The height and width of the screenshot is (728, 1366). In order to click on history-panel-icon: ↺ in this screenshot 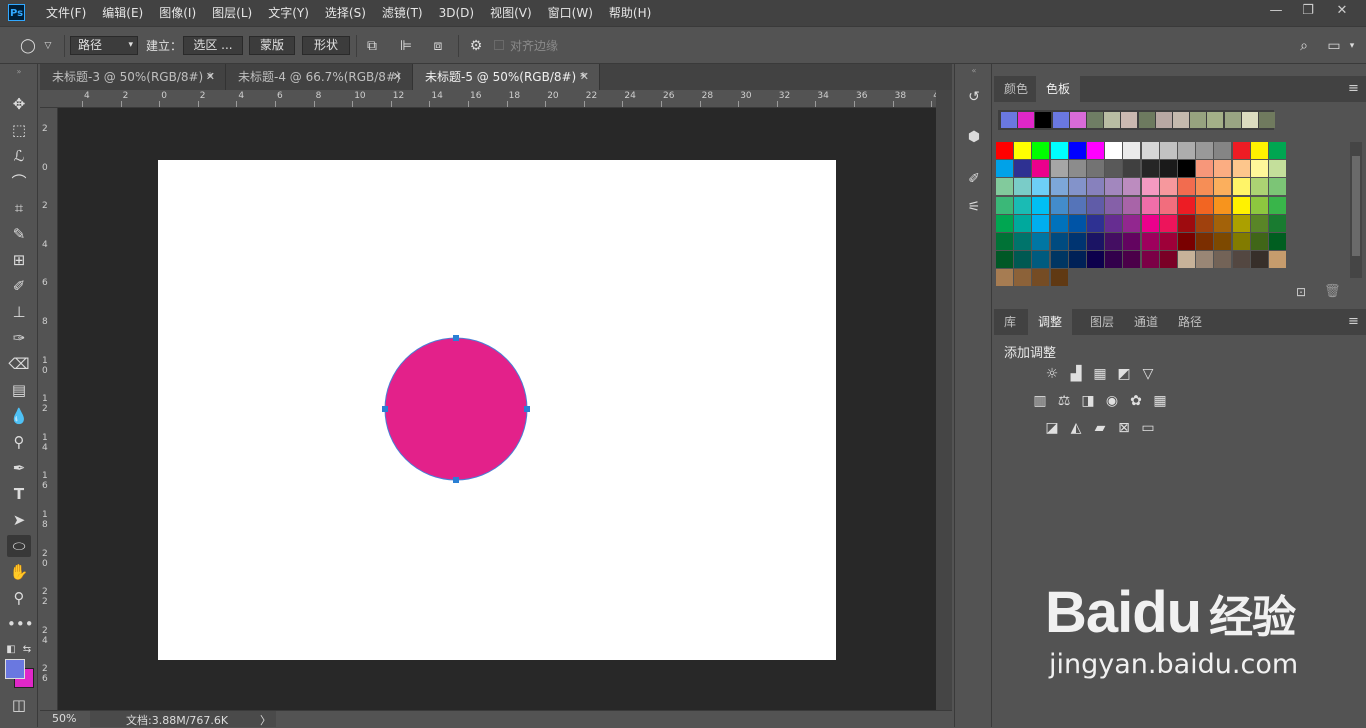, I will do `click(974, 97)`.